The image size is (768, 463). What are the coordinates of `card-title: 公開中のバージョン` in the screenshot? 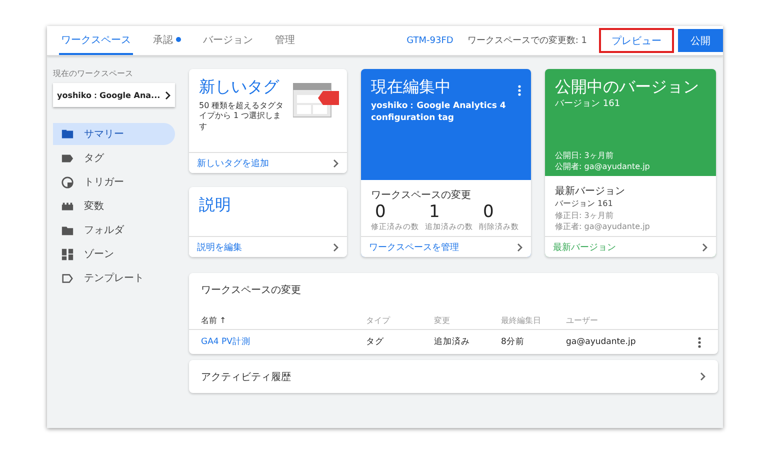 It's located at (627, 87).